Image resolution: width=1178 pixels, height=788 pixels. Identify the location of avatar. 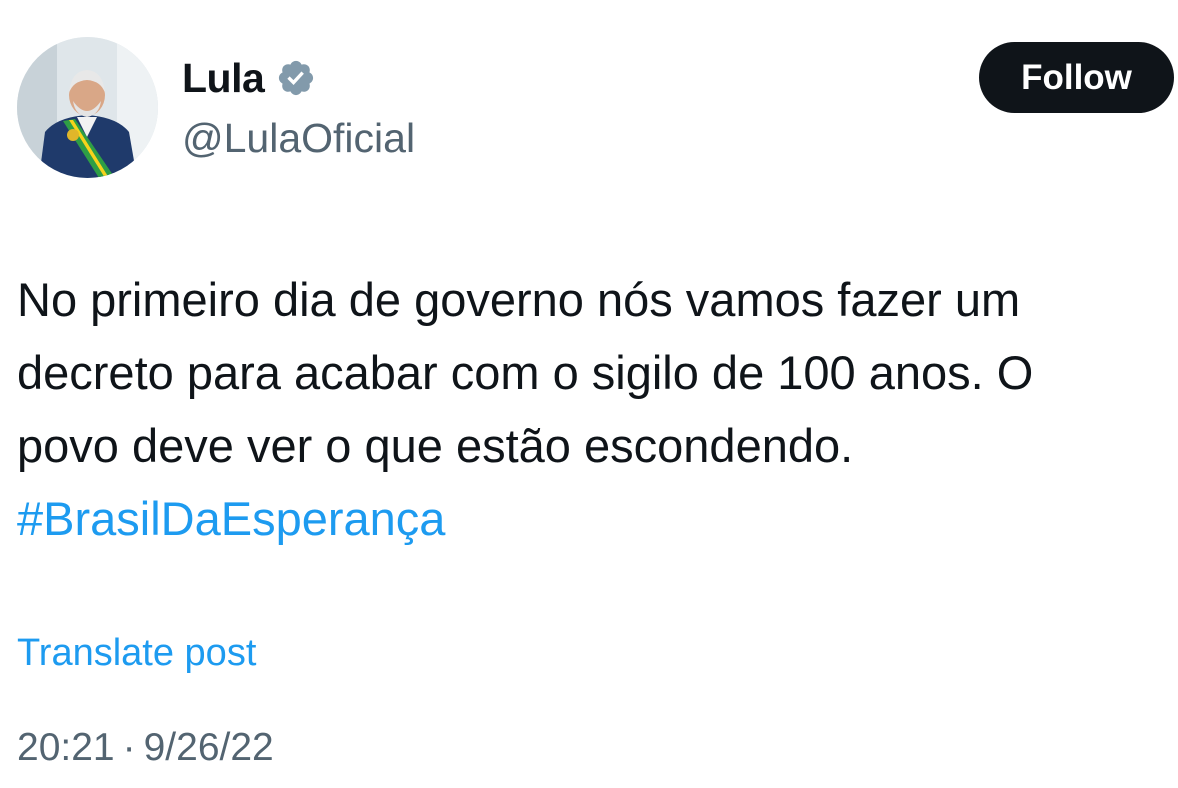
(87, 107).